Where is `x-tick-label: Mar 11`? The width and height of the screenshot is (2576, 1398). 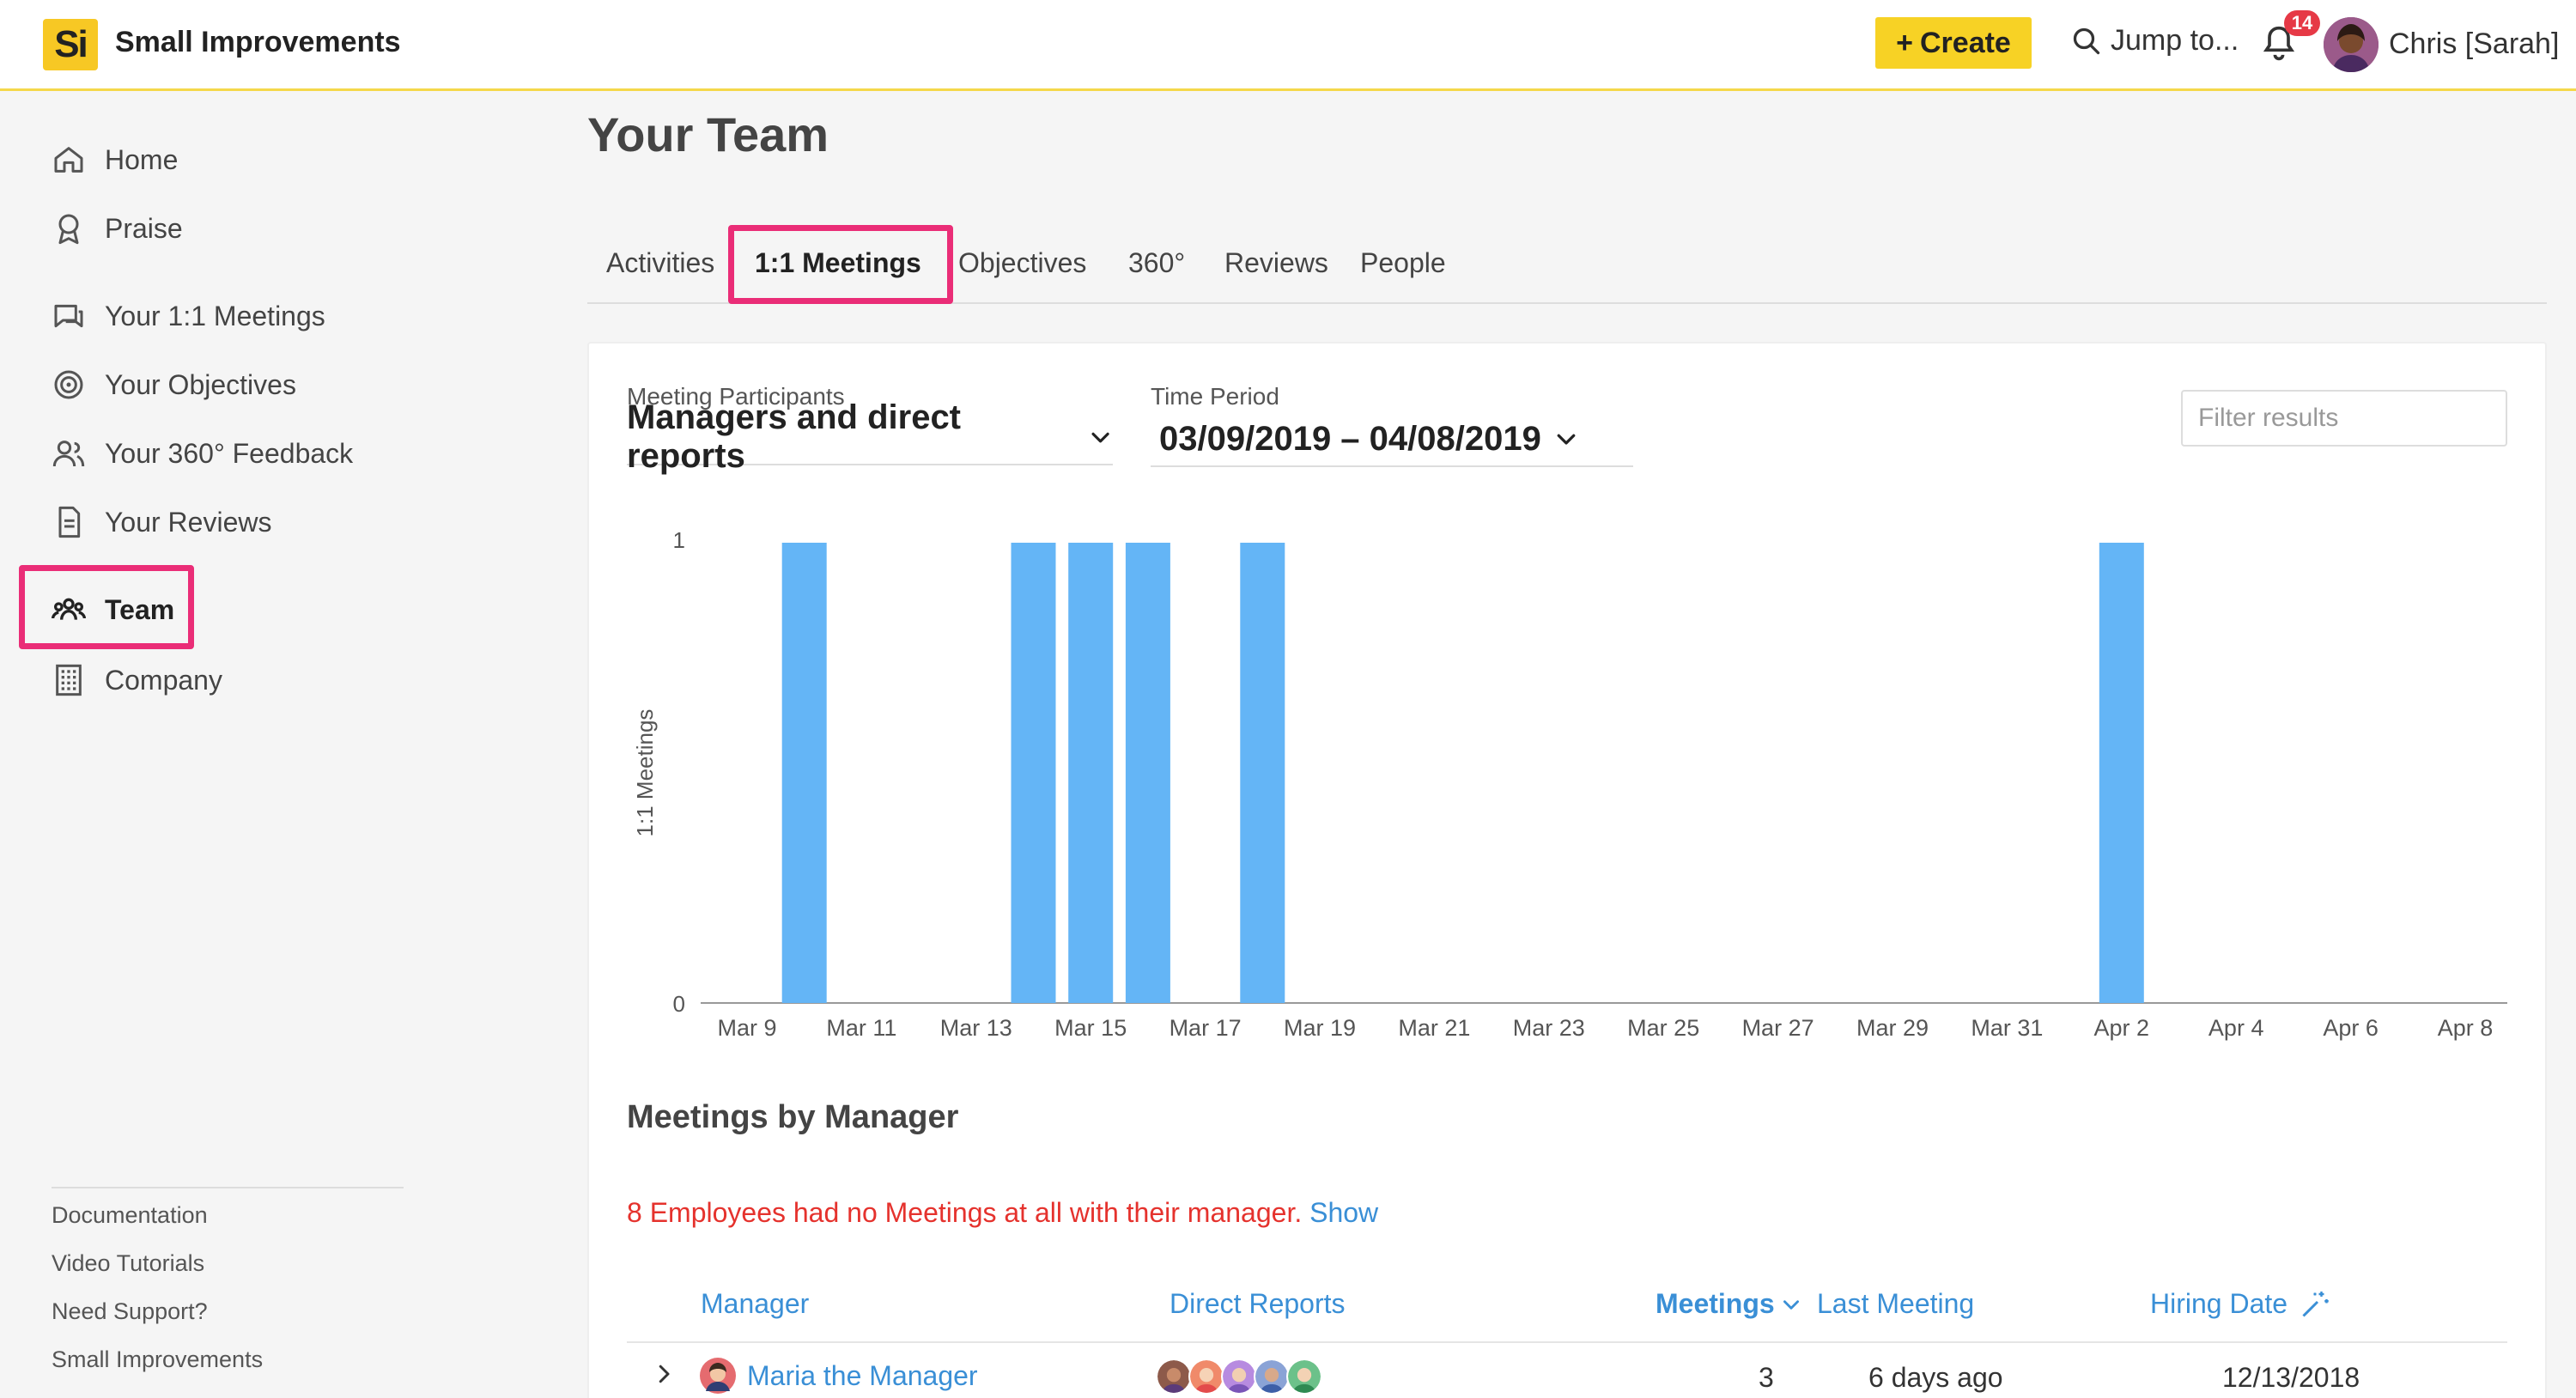
x-tick-label: Mar 11 is located at coordinates (861, 1028).